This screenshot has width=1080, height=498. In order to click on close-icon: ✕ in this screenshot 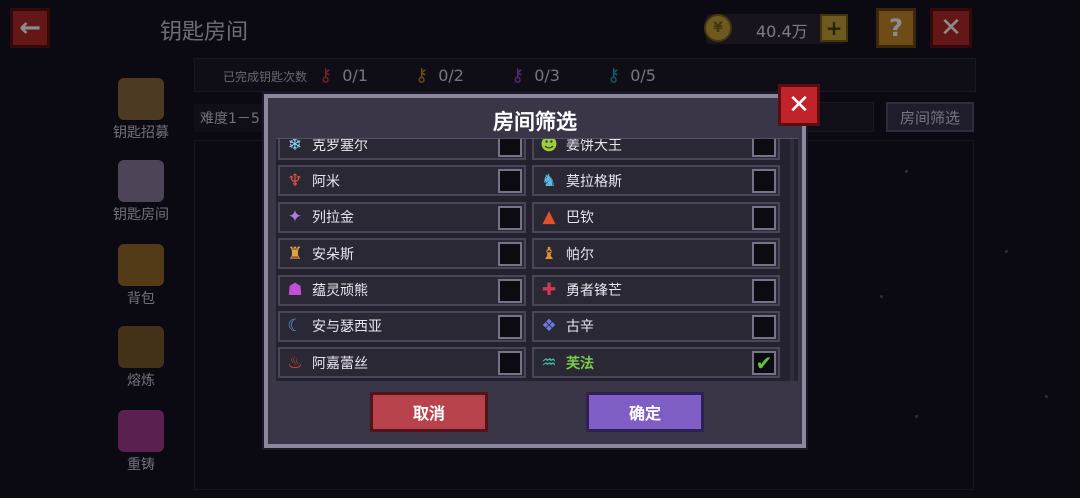, I will do `click(799, 105)`.